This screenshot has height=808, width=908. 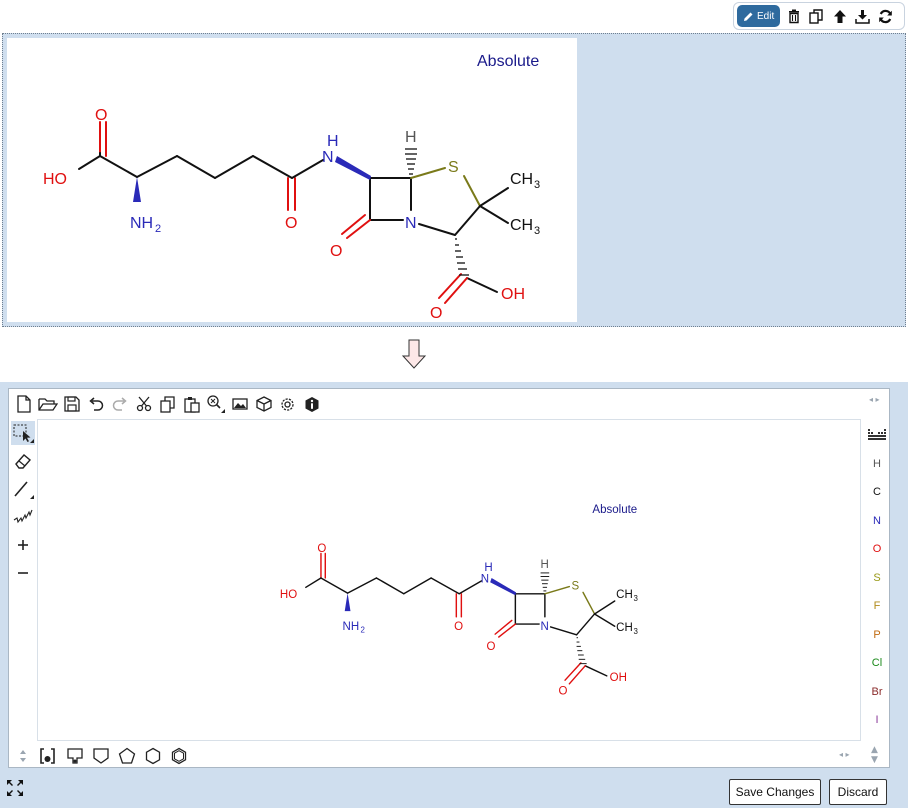 What do you see at coordinates (874, 399) in the screenshot?
I see `top-right-scroll-icon: ◂ ▸` at bounding box center [874, 399].